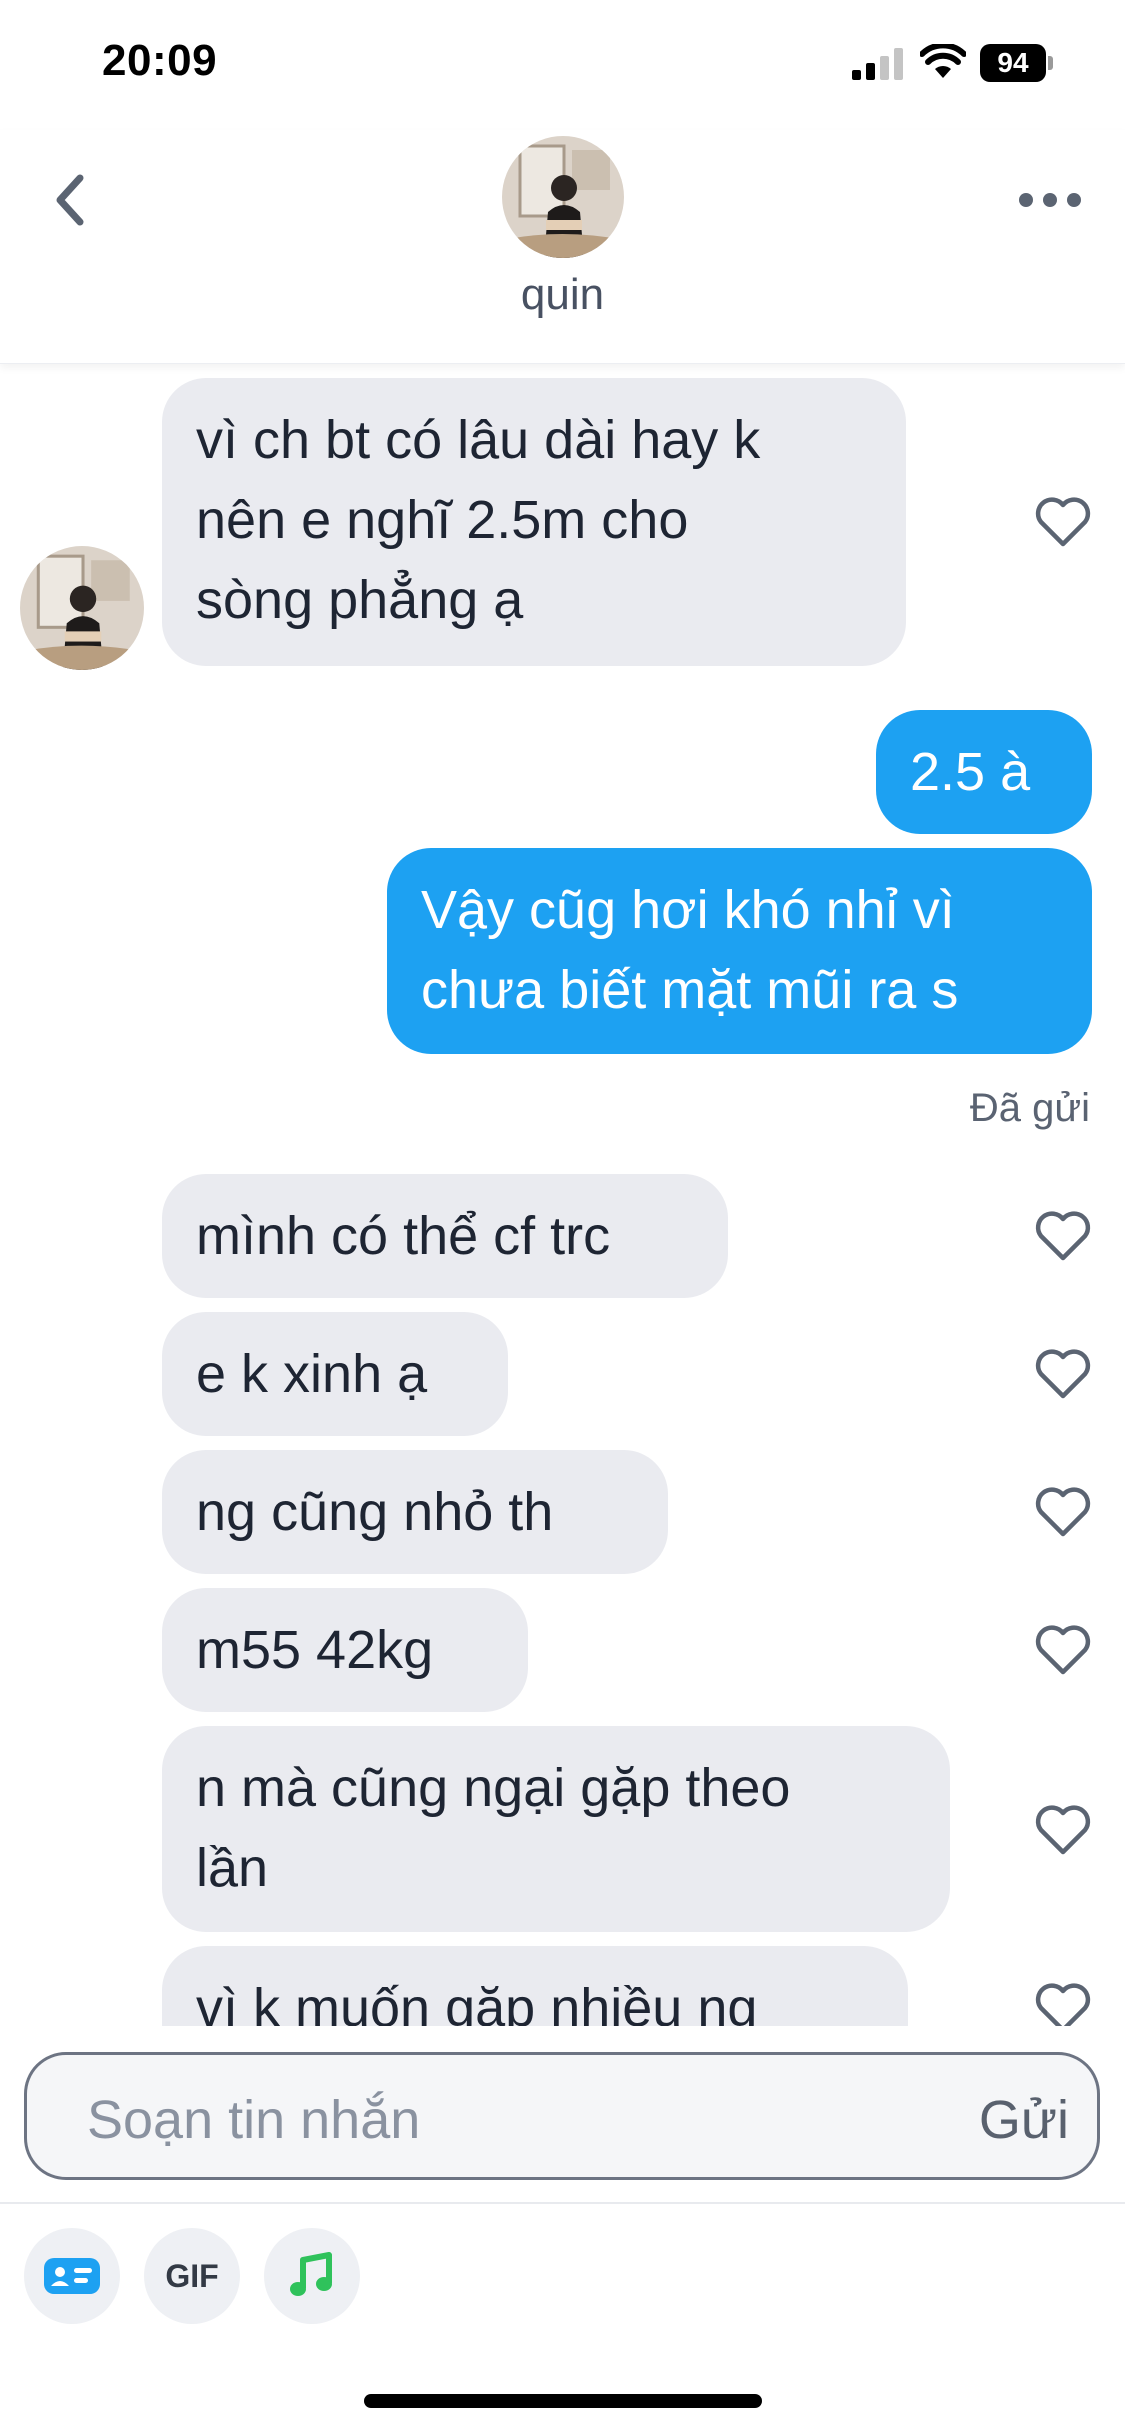 The width and height of the screenshot is (1125, 2436). I want to click on message-input: Soạn tin nhắn Gửi, so click(562, 2116).